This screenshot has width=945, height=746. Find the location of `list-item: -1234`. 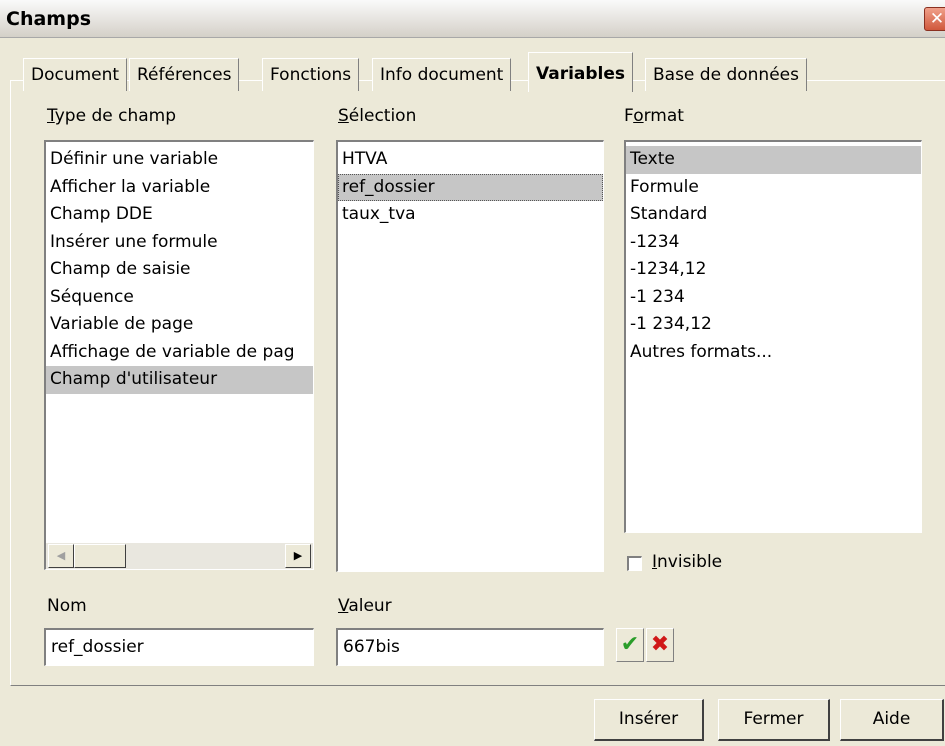

list-item: -1234 is located at coordinates (773, 243).